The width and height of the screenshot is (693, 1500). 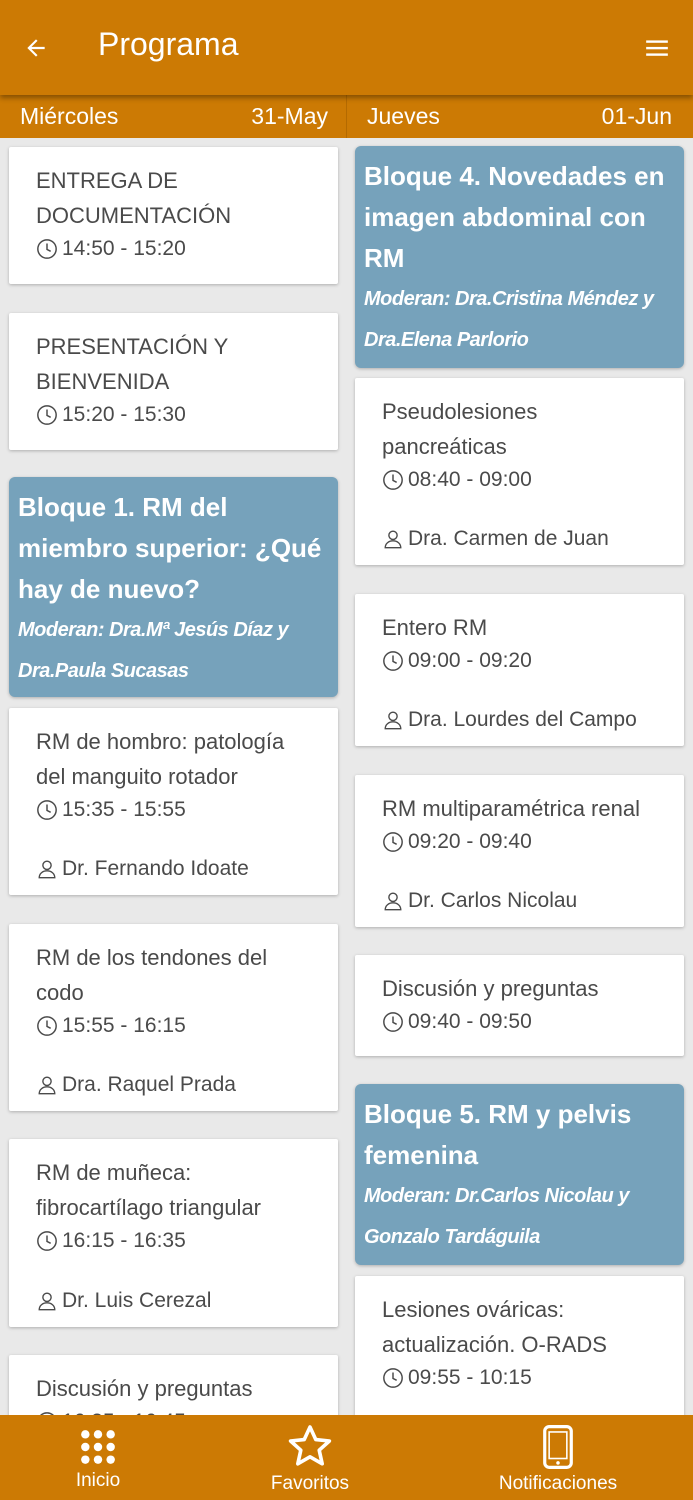 I want to click on block-moderators: Dra.Paula Sucasas, so click(x=103, y=671).